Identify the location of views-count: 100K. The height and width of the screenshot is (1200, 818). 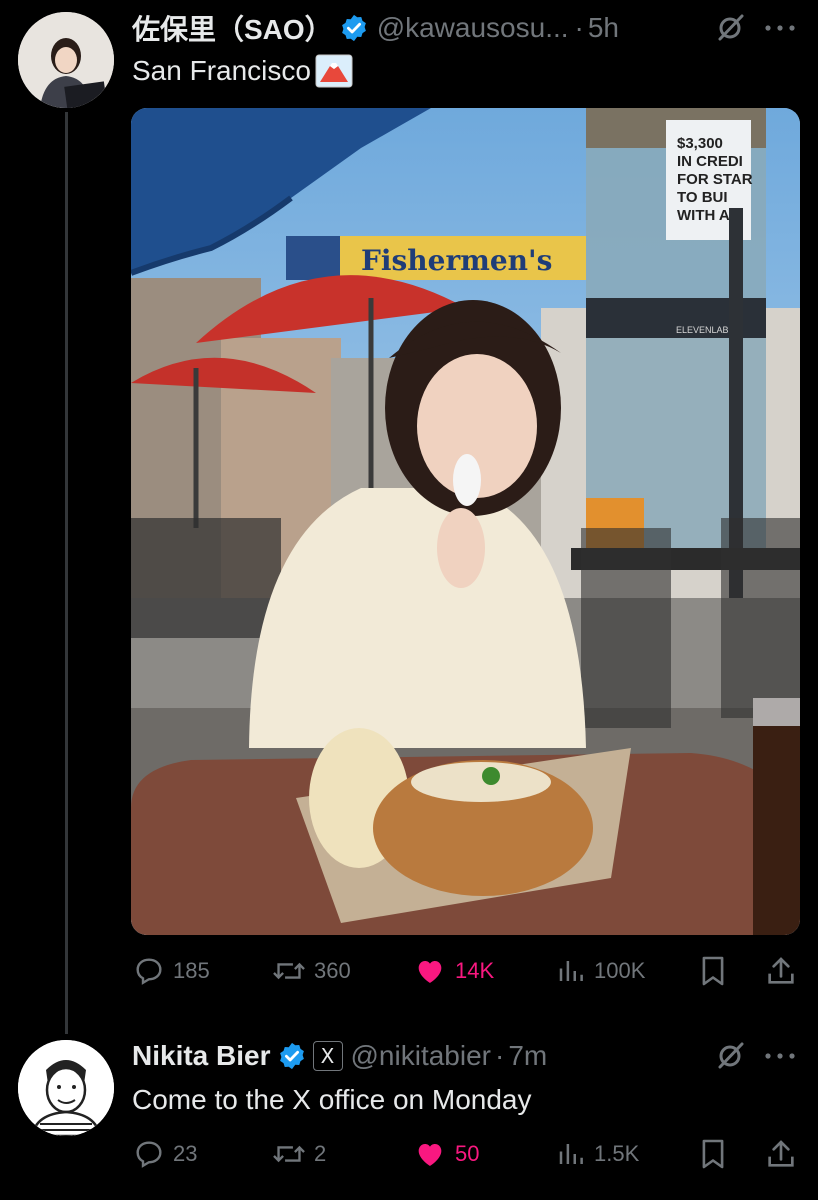
(620, 970).